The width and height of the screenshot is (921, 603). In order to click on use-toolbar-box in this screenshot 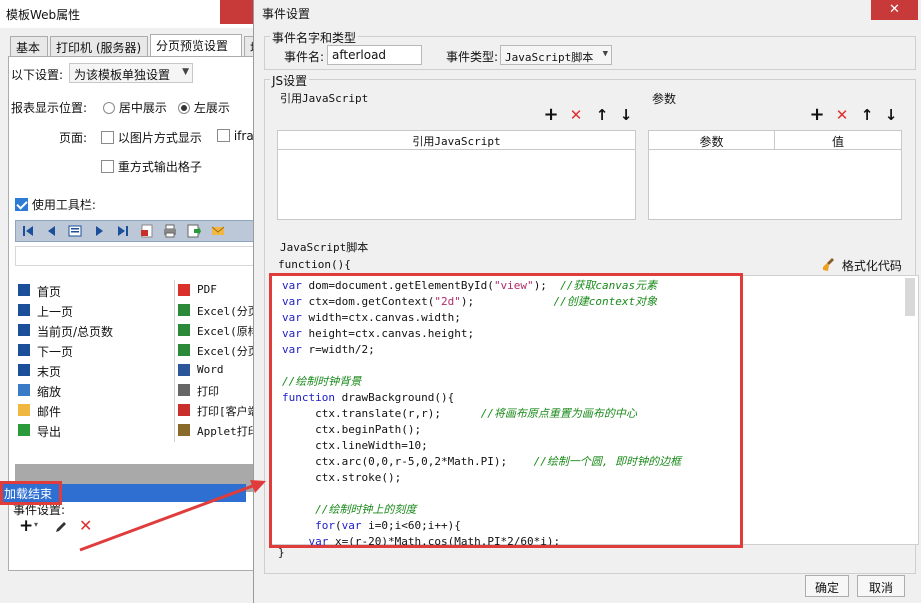, I will do `click(21, 204)`.